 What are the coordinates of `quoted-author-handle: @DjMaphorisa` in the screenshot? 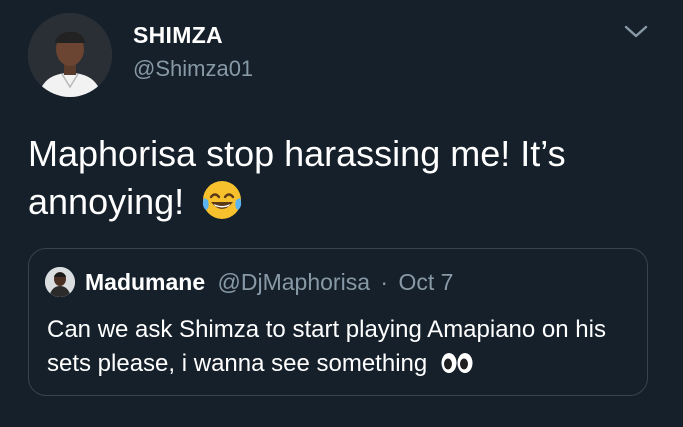 It's located at (293, 282).